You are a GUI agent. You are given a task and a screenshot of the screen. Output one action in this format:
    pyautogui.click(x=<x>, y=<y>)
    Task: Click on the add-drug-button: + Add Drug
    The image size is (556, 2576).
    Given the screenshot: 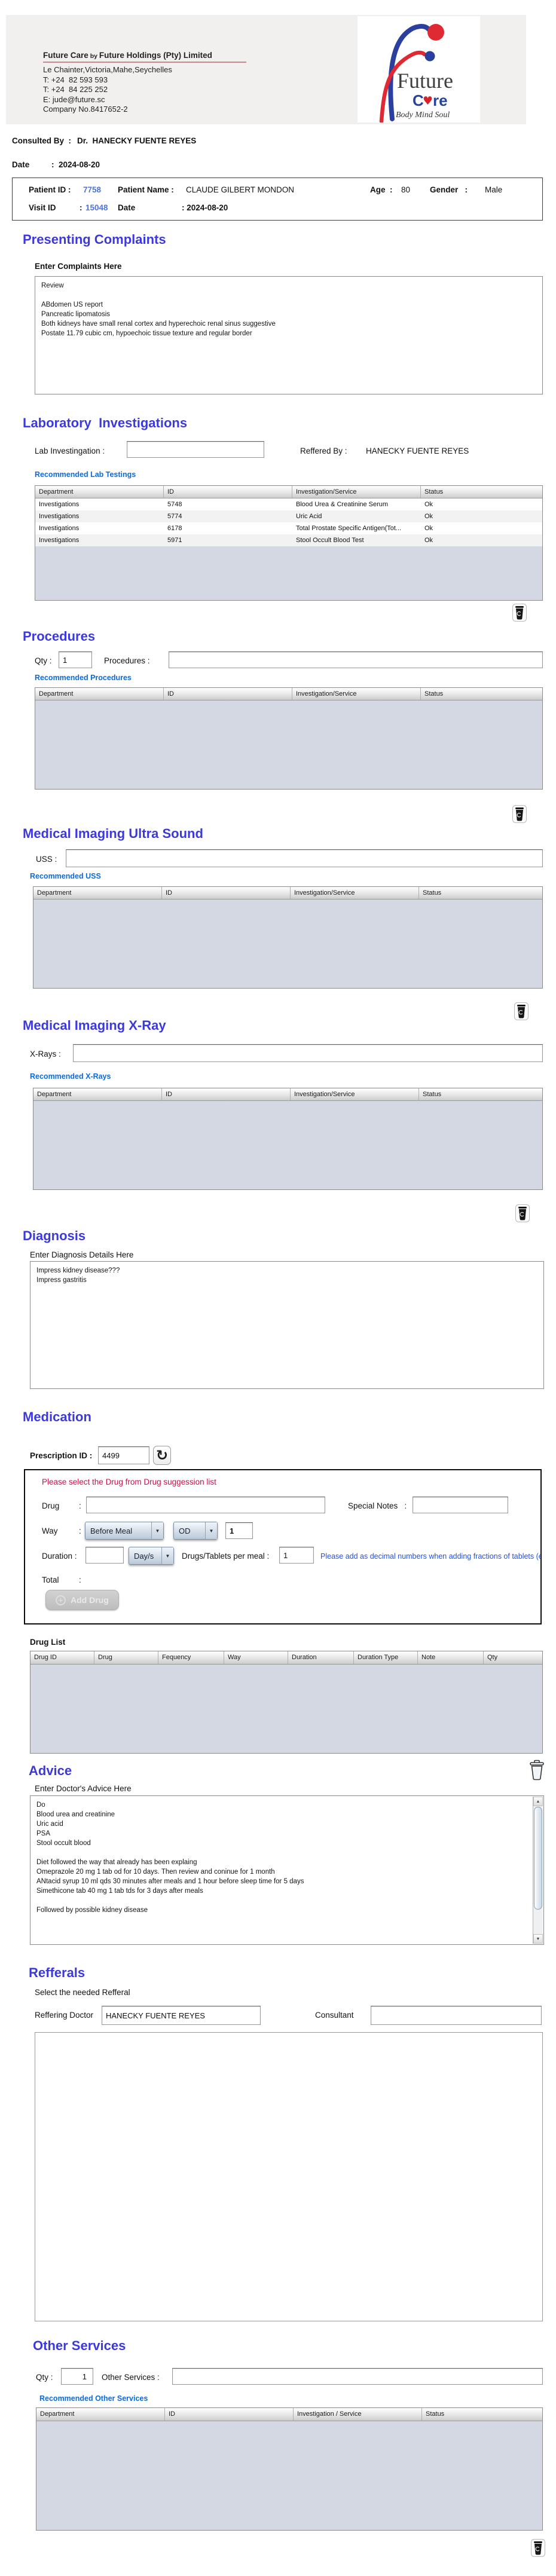 What is the action you would take?
    pyautogui.click(x=82, y=1600)
    